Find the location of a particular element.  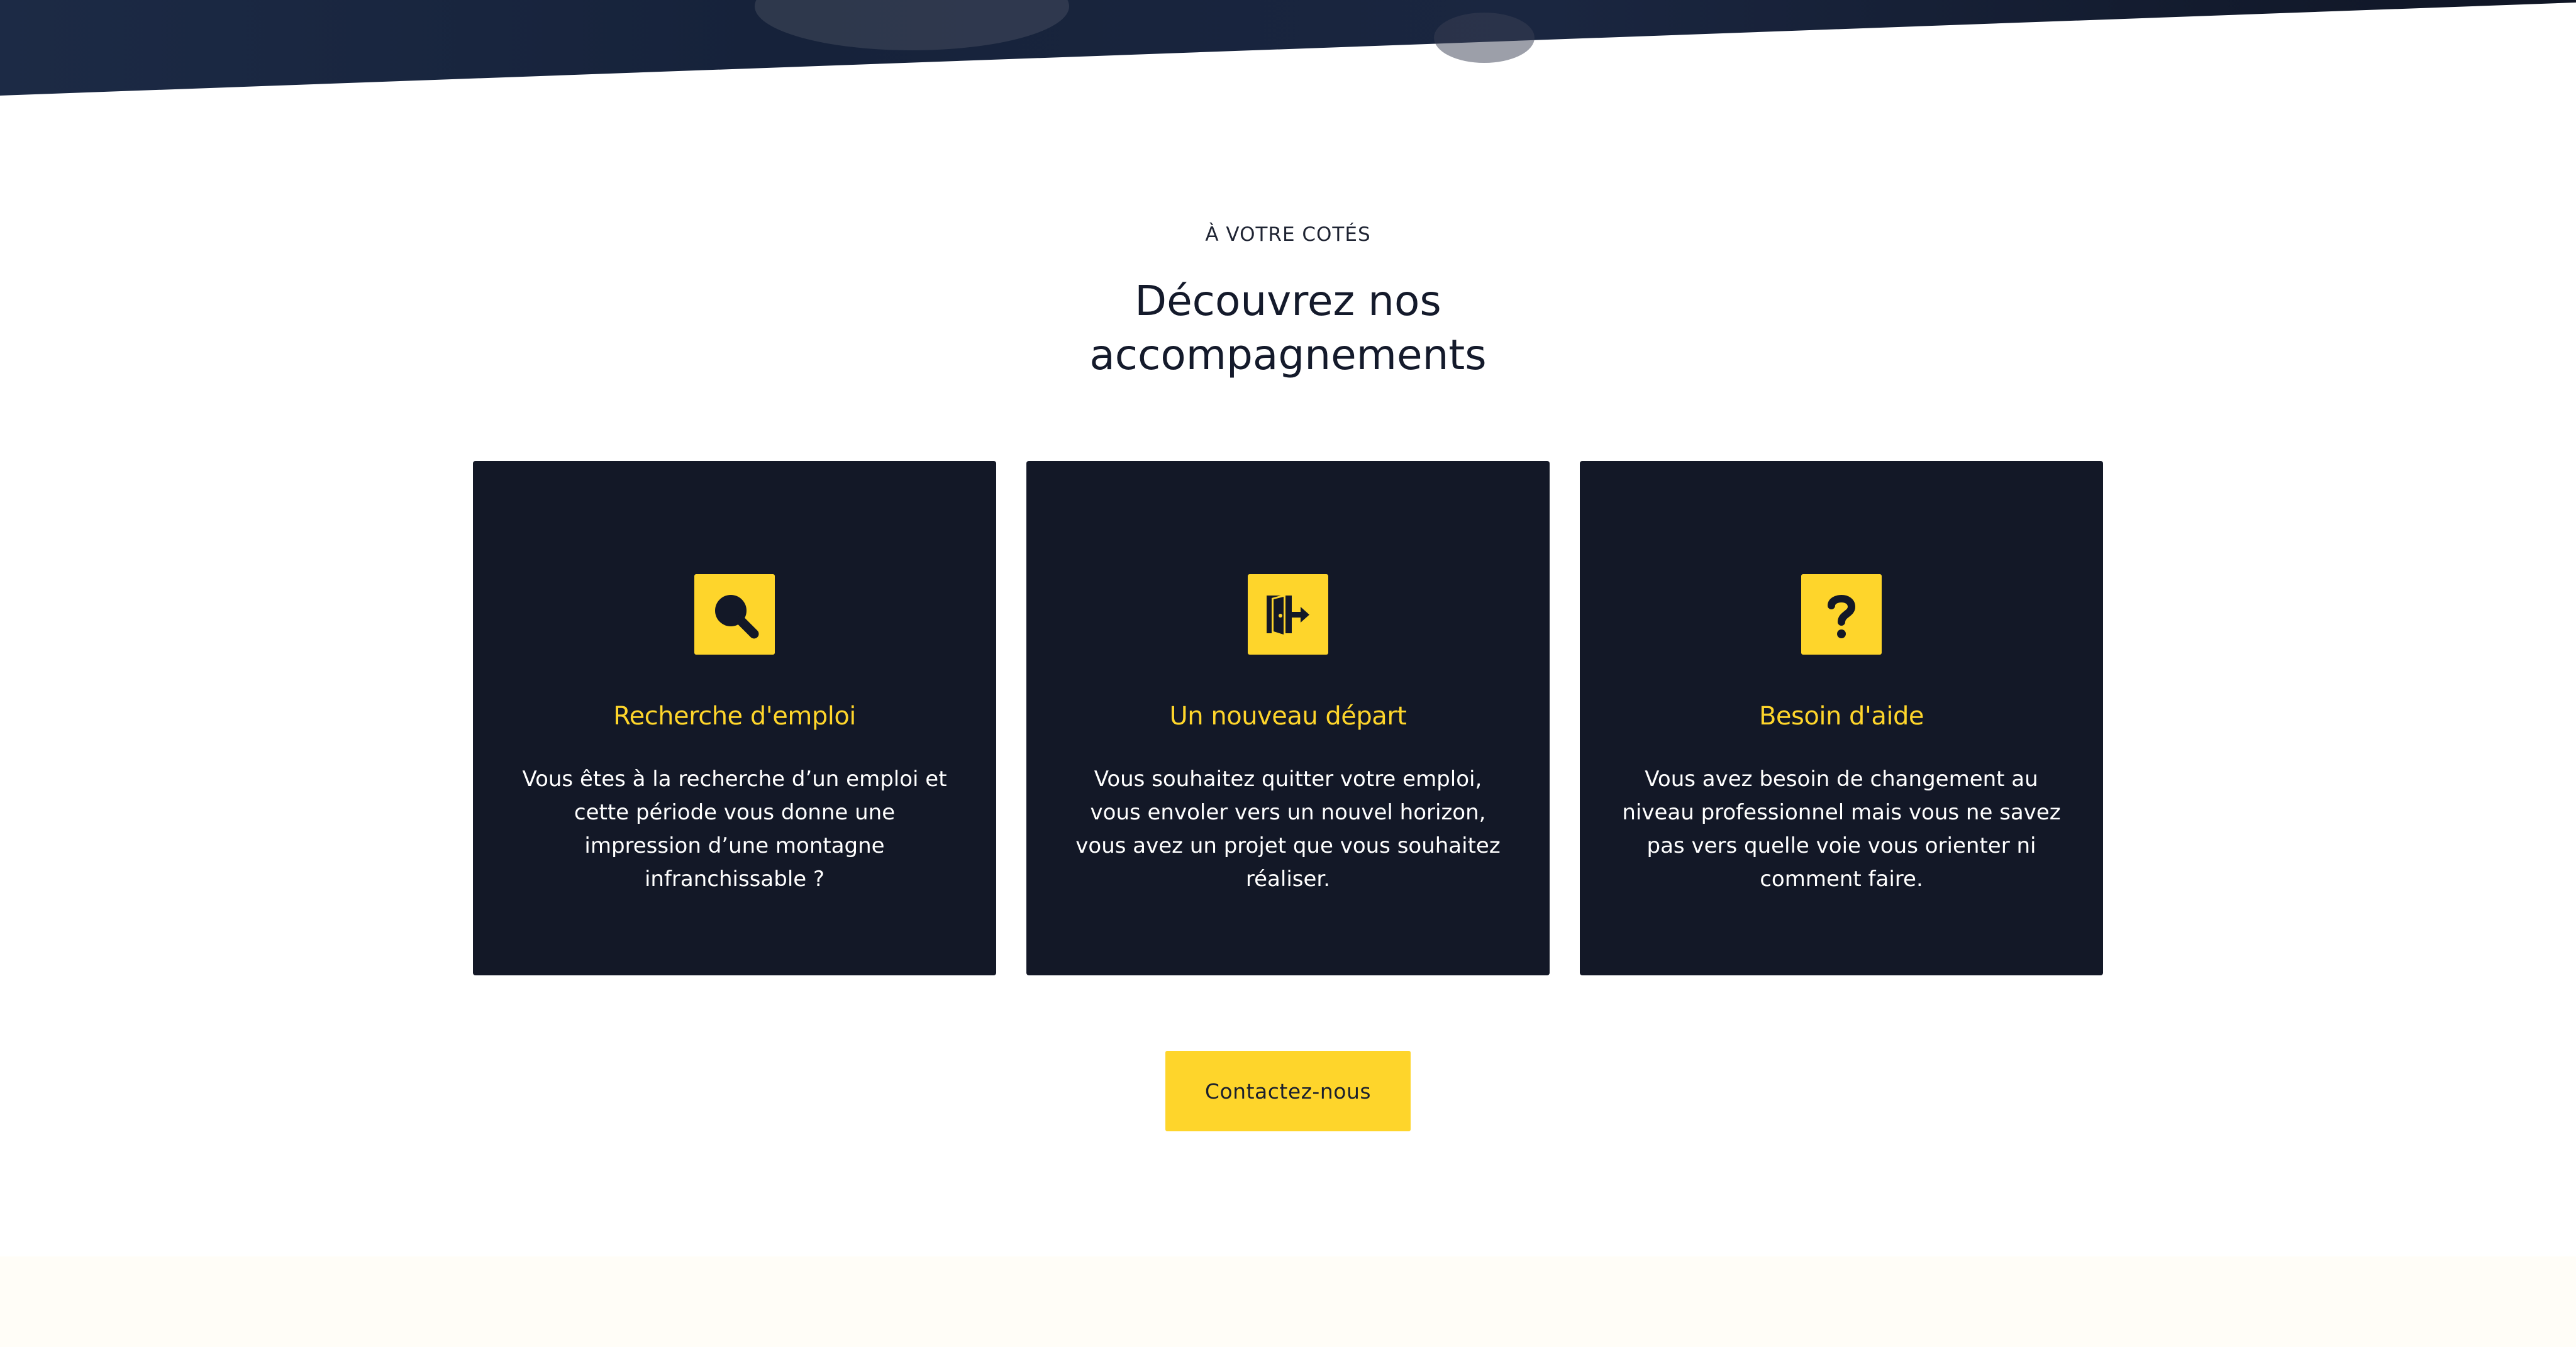

card-title: Recherche d'emploi is located at coordinates (734, 716).